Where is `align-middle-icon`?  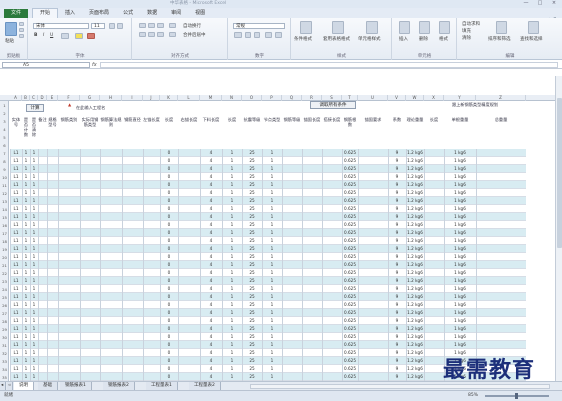 align-middle-icon is located at coordinates (151, 25).